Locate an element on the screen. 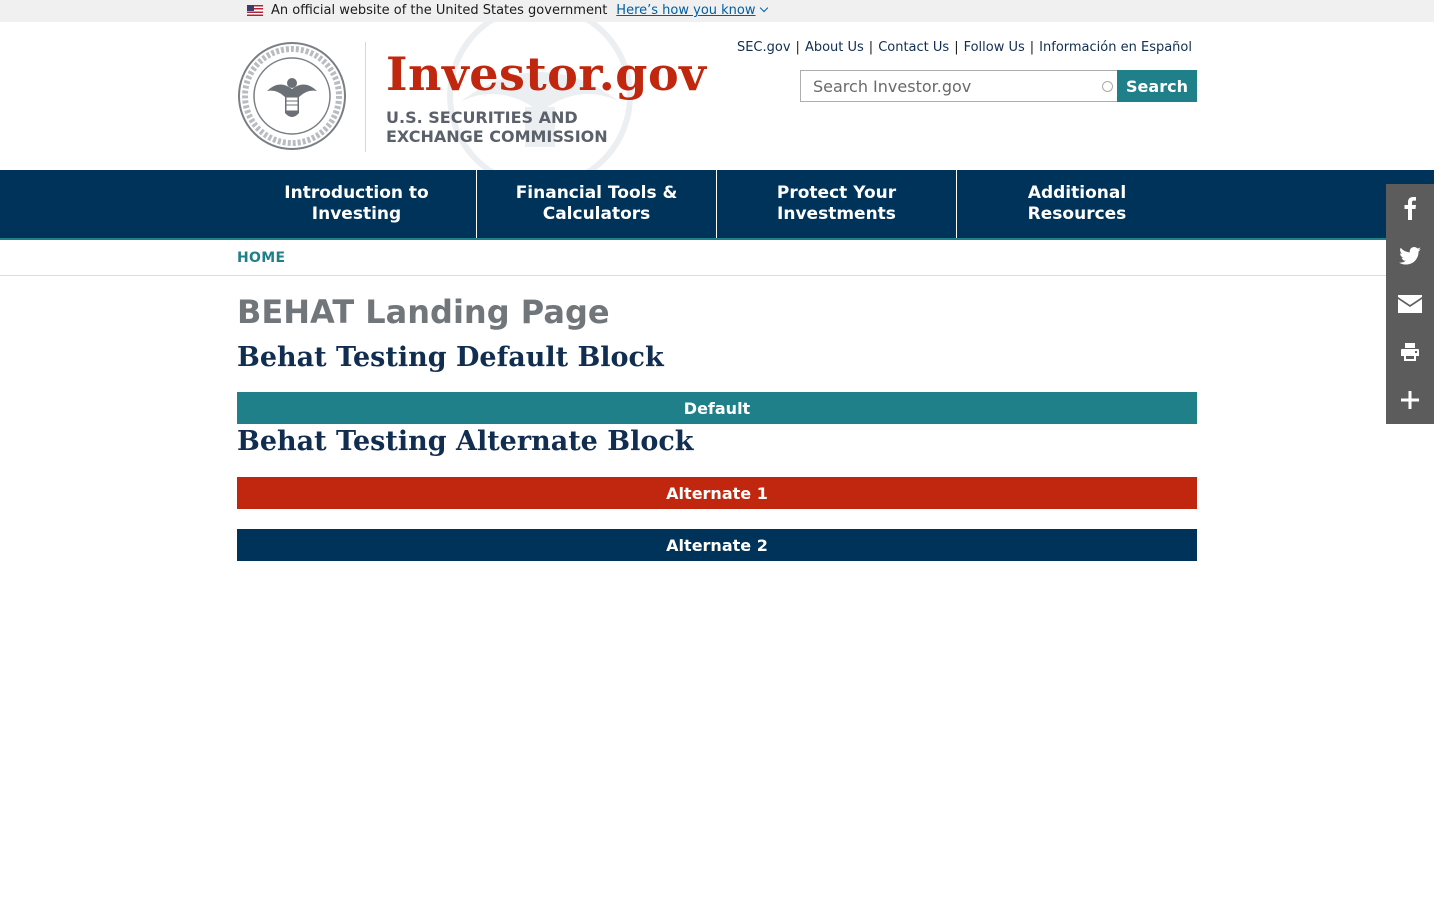 The image size is (1434, 918). more-icon is located at coordinates (1410, 400).